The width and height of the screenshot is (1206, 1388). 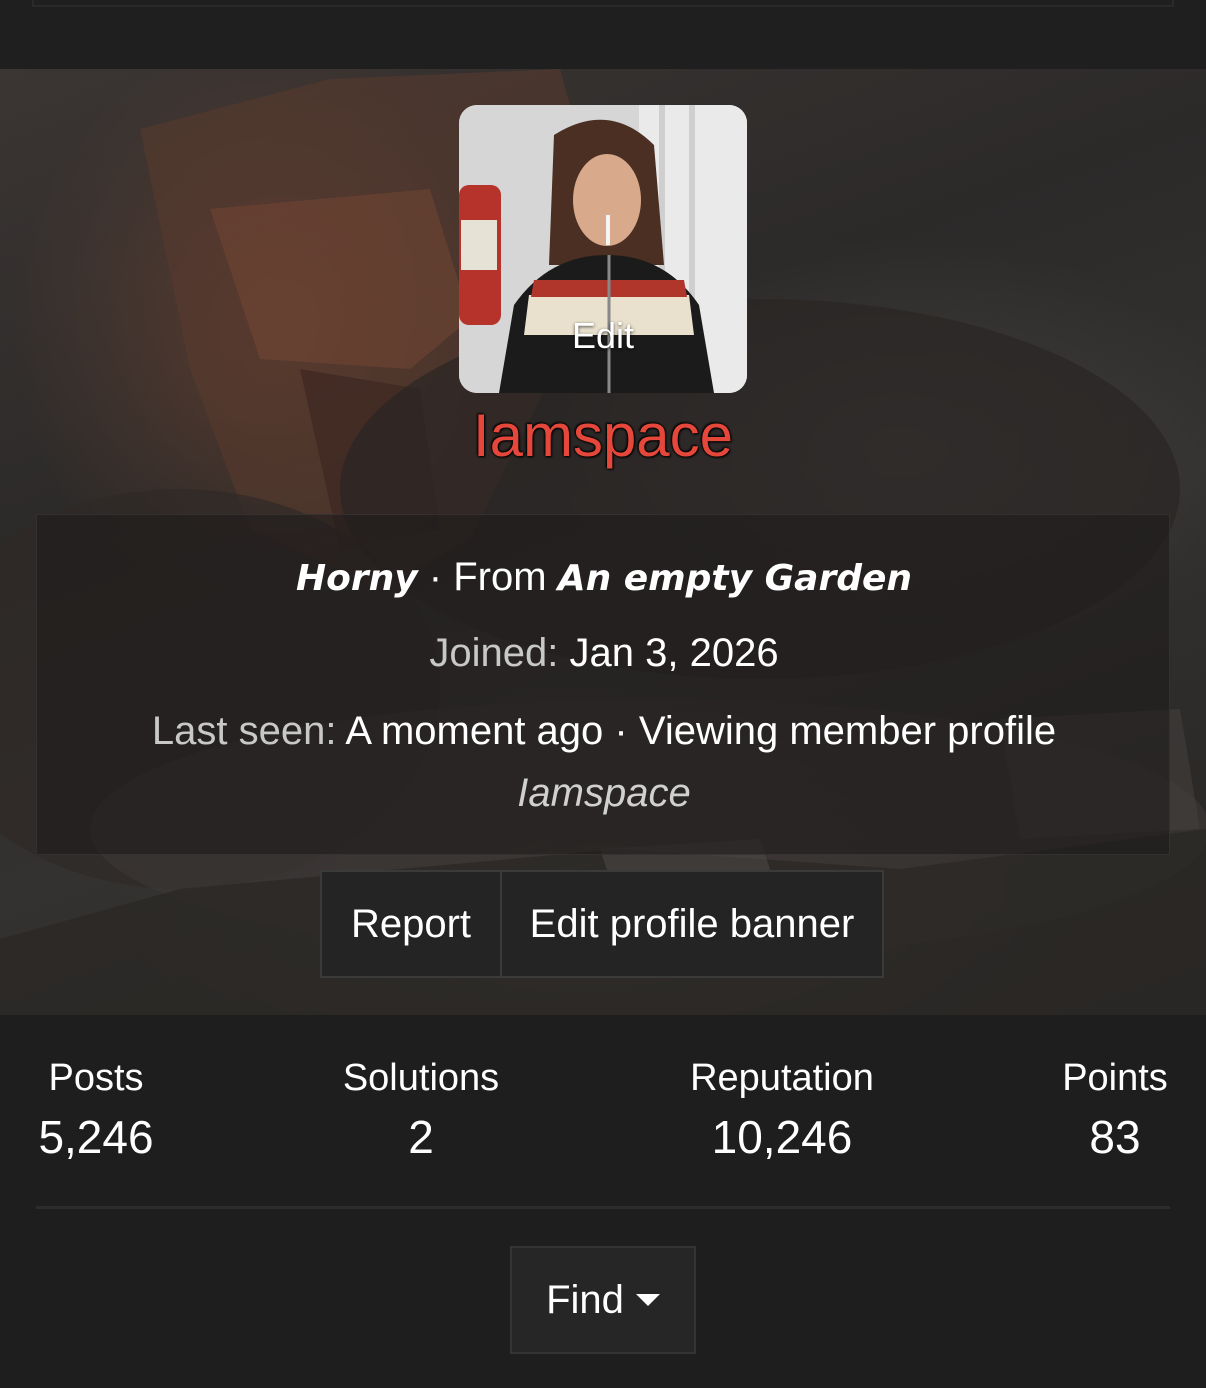 What do you see at coordinates (782, 1078) in the screenshot?
I see `stat-label: Reputation` at bounding box center [782, 1078].